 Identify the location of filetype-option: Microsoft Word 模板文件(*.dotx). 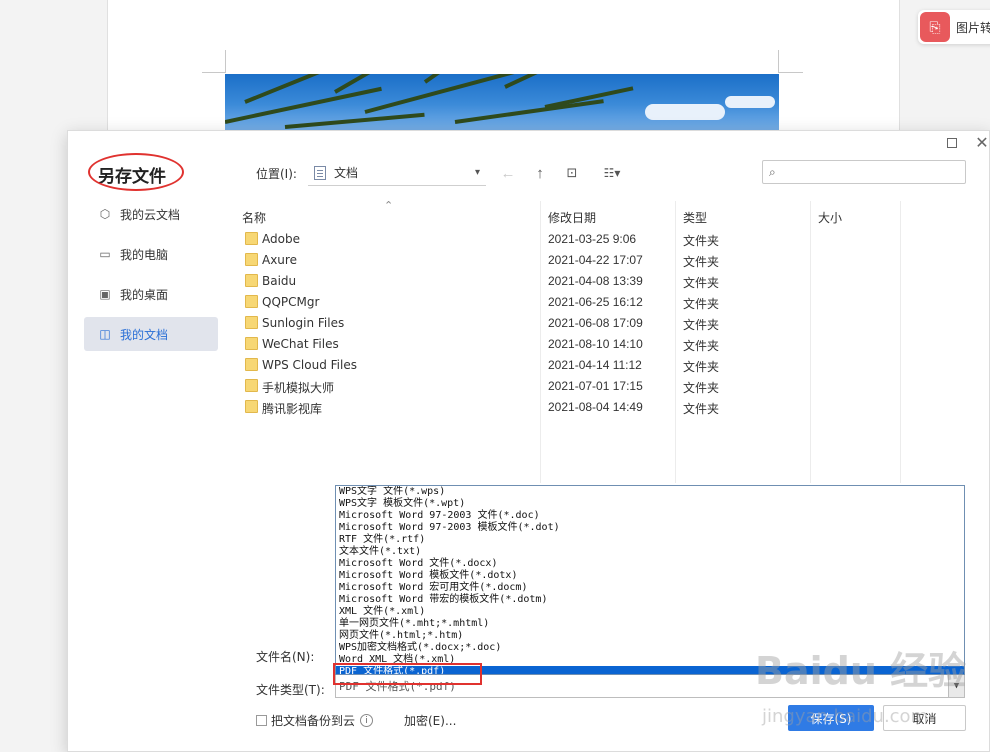
(650, 576).